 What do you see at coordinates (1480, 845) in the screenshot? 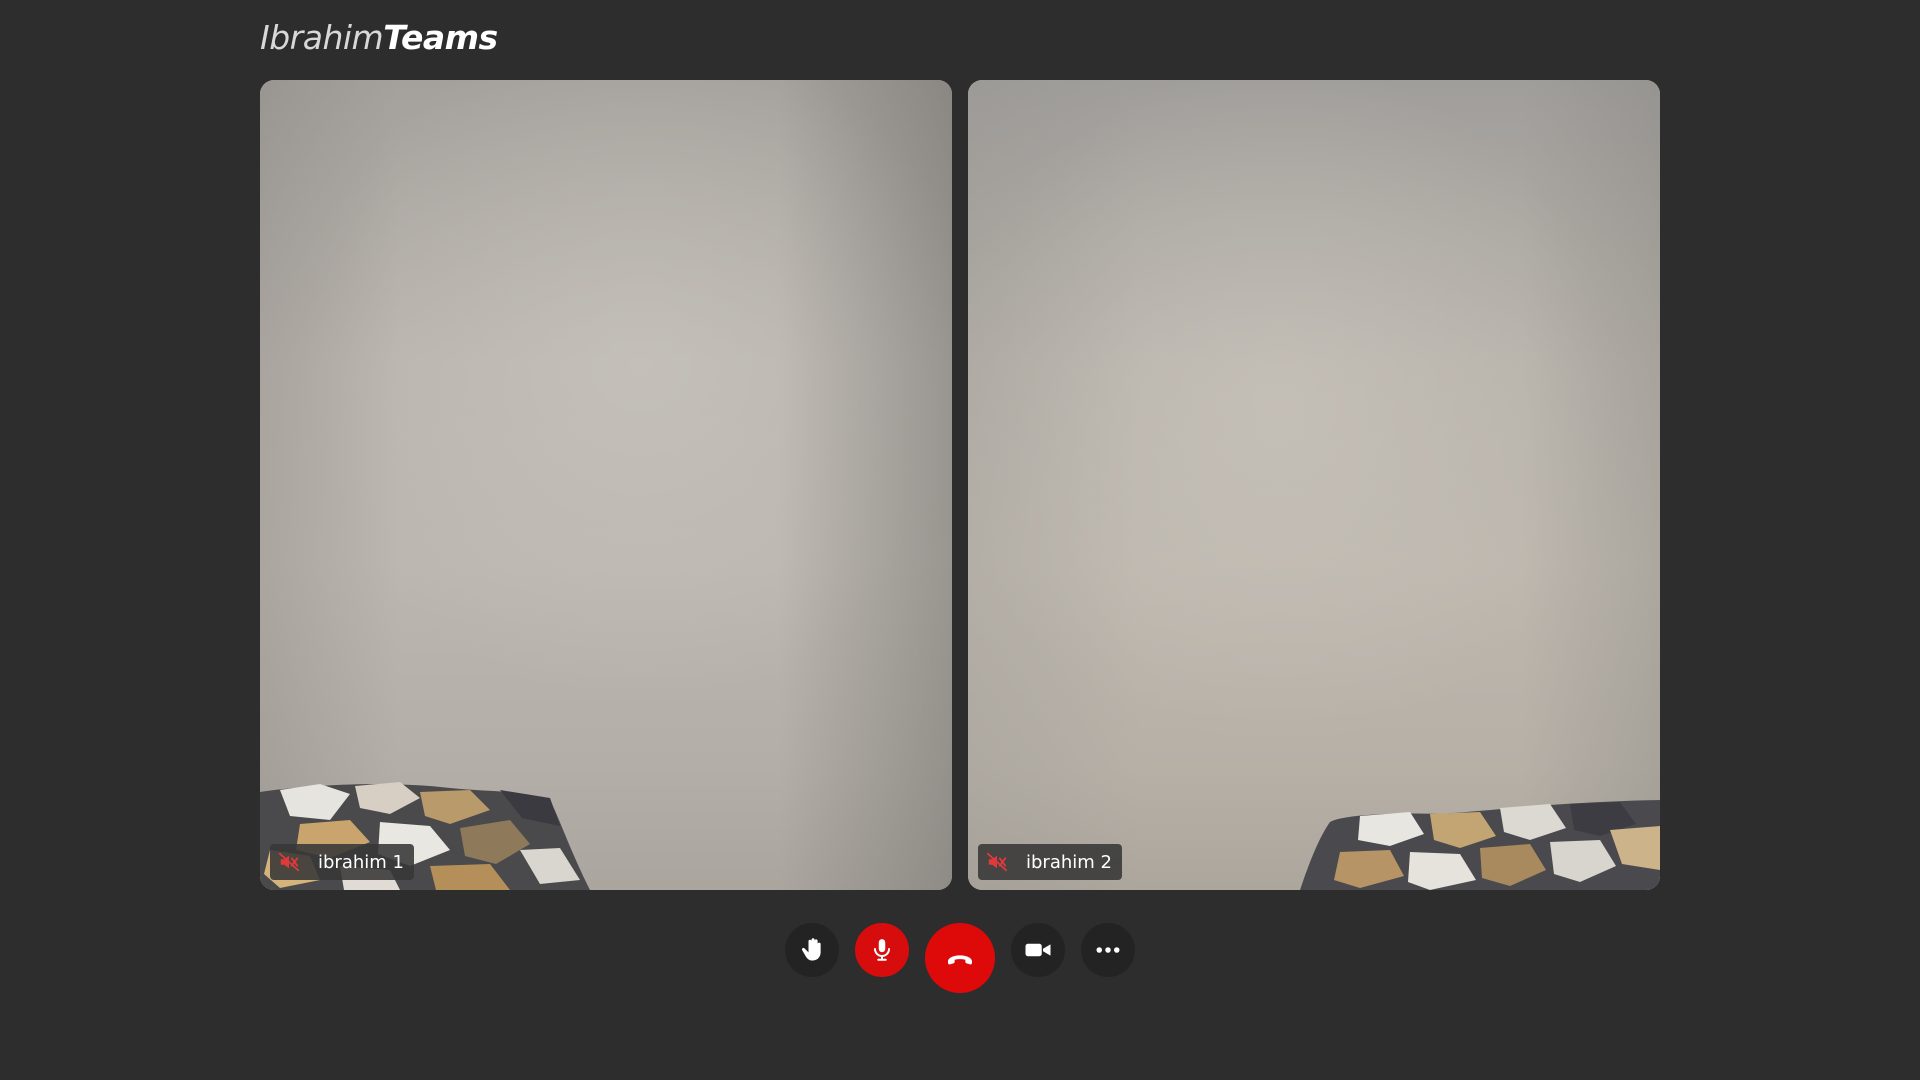
I see `video-feed-fabric` at bounding box center [1480, 845].